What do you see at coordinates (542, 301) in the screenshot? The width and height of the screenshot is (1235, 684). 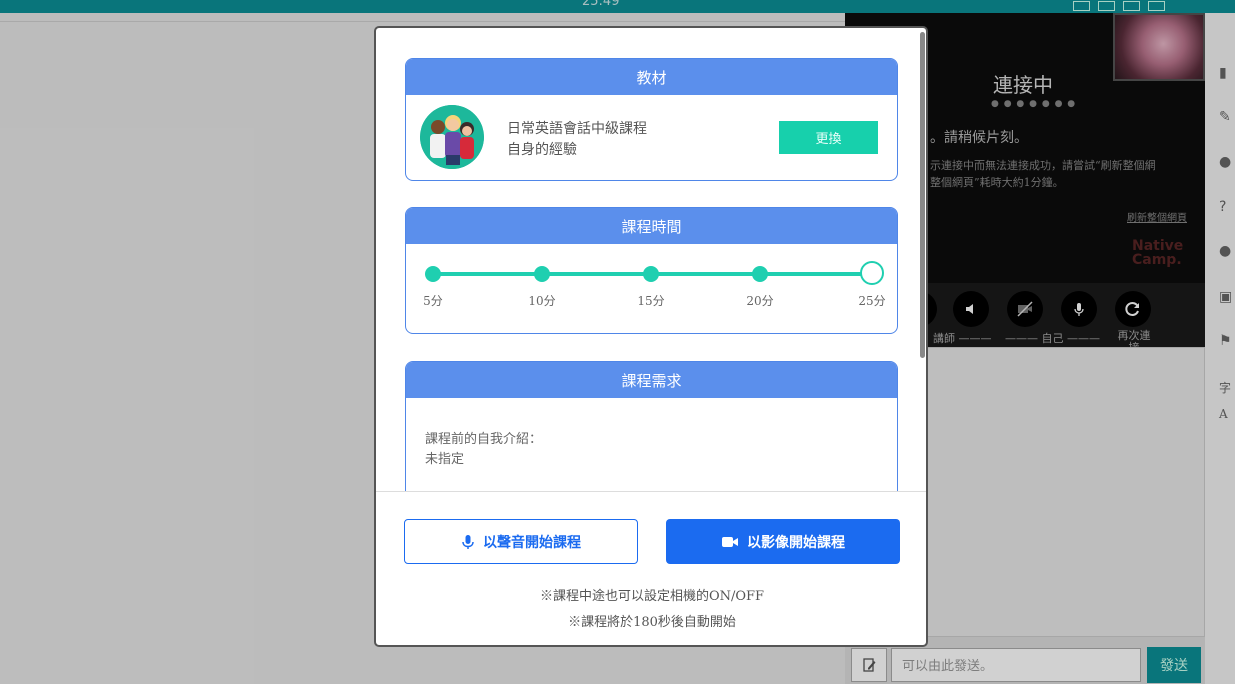 I see `duration-tick-label: 10分` at bounding box center [542, 301].